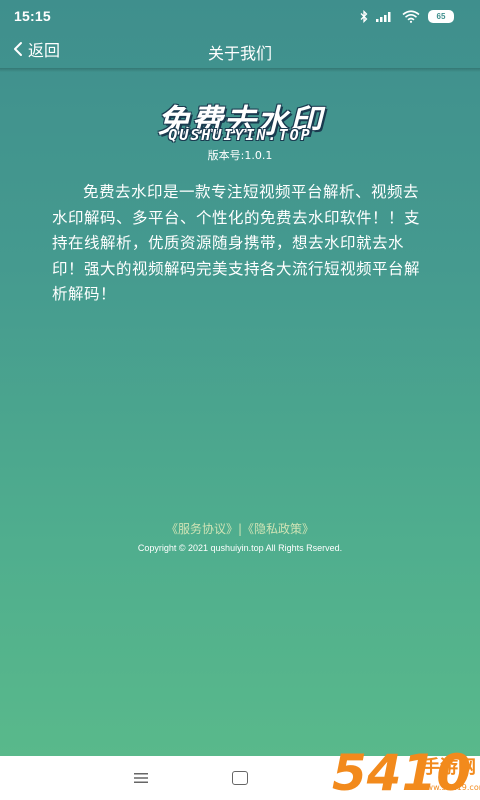  I want to click on home-icon, so click(240, 778).